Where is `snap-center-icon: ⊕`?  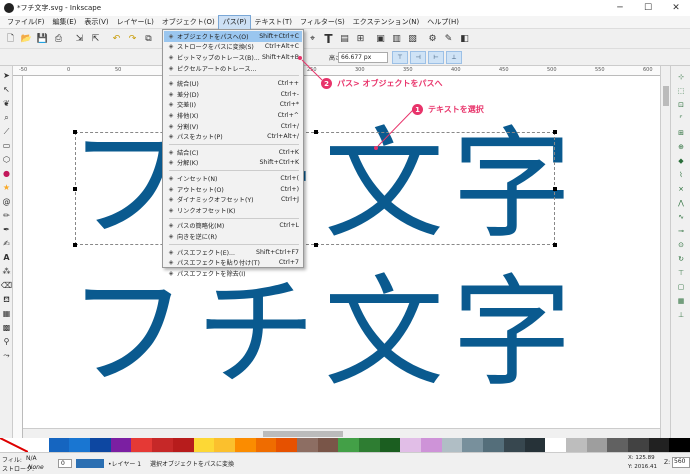
snap-center-icon: ⊕ is located at coordinates (681, 147).